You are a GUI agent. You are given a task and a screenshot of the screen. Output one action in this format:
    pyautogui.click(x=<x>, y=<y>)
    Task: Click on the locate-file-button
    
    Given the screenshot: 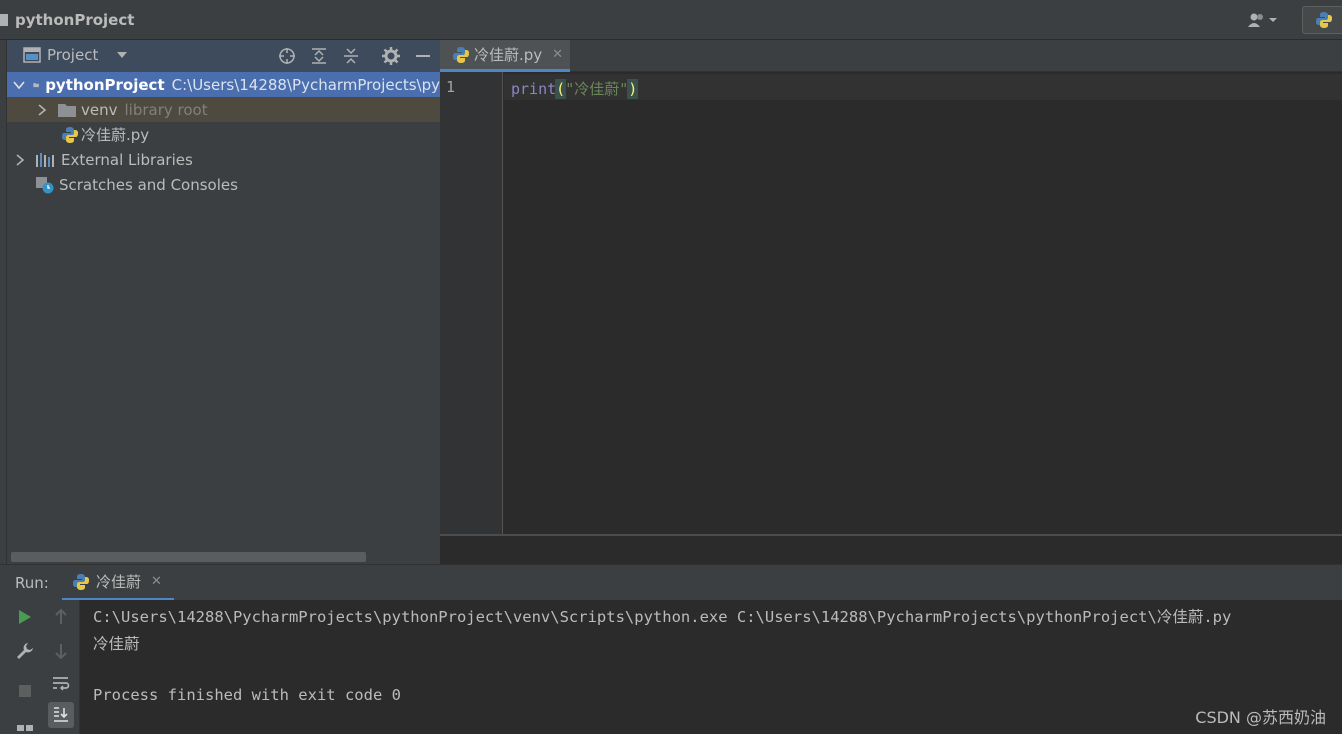 What is the action you would take?
    pyautogui.click(x=287, y=56)
    